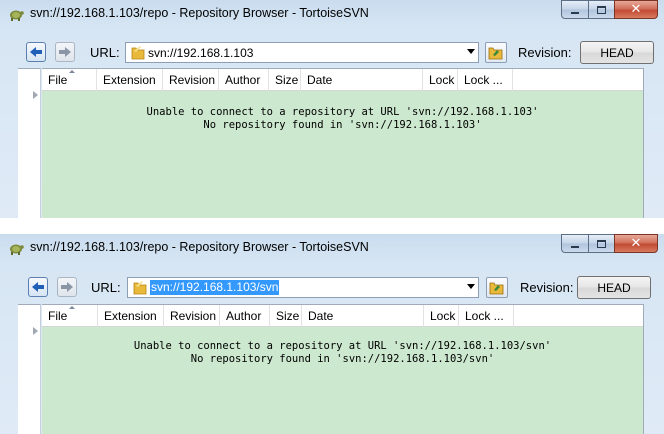  What do you see at coordinates (215, 287) in the screenshot?
I see `url-input: svn://192.168.1.103/svn` at bounding box center [215, 287].